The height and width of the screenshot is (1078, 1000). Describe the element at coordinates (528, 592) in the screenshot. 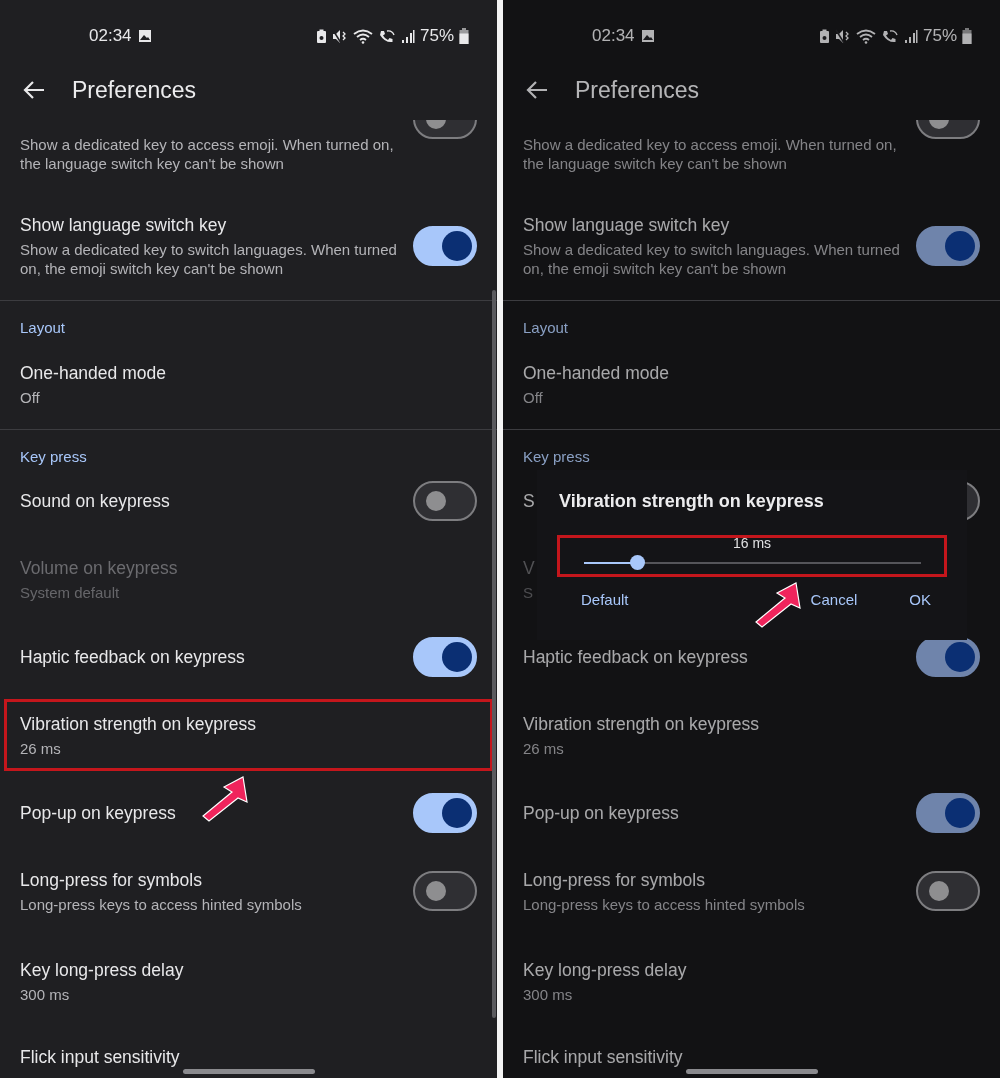

I see `setting-description: S` at that location.